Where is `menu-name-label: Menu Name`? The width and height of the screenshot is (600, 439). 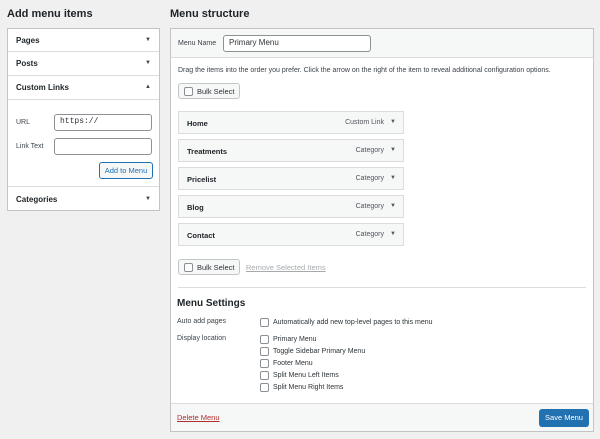 menu-name-label: Menu Name is located at coordinates (197, 43).